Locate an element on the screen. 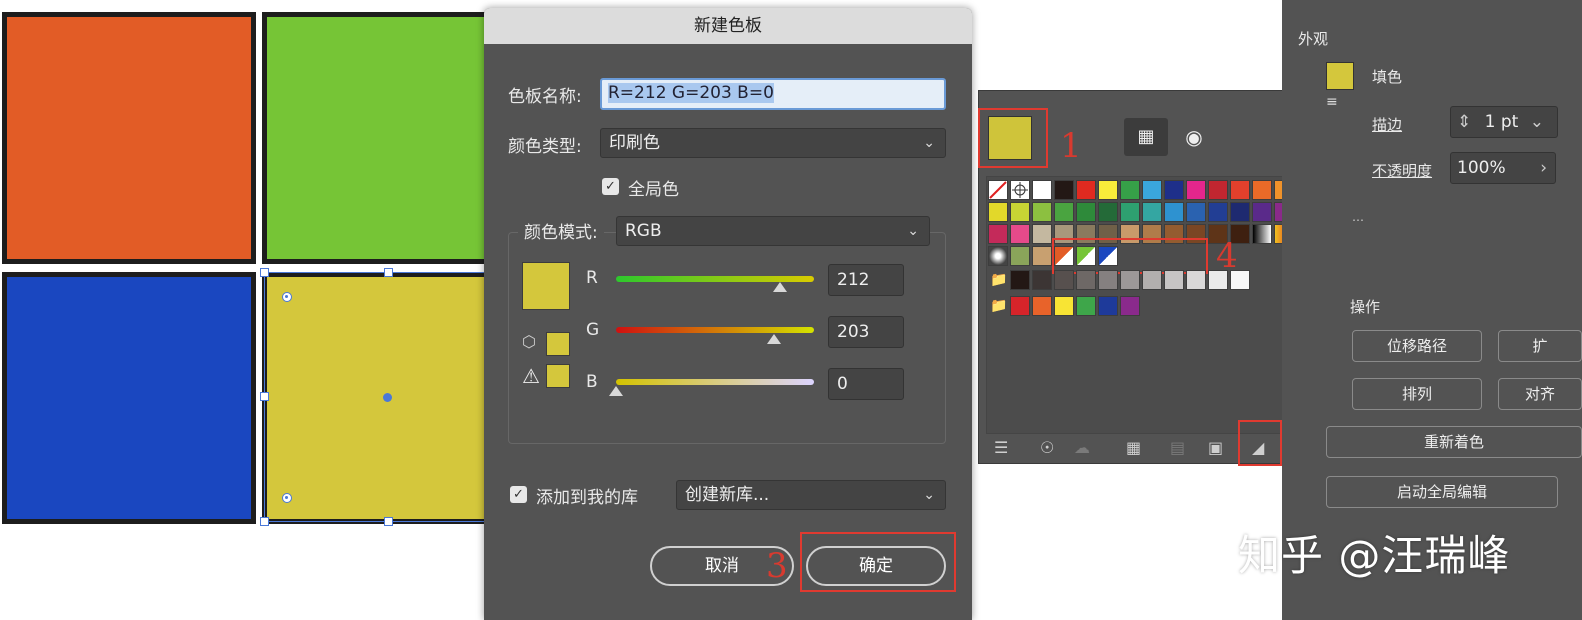 The height and width of the screenshot is (620, 1582). swatch-yellow is located at coordinates (1108, 190).